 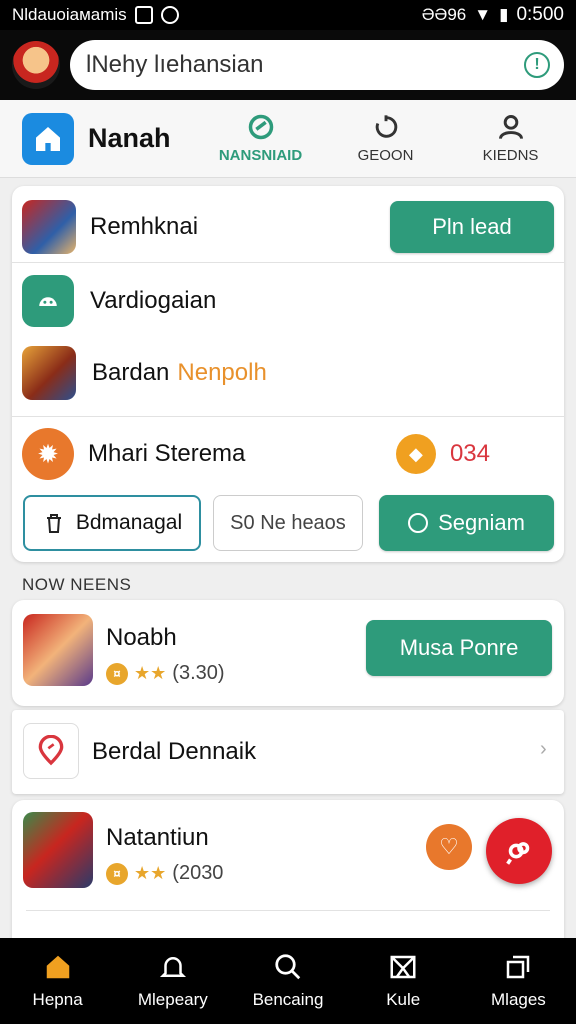 What do you see at coordinates (403, 981) in the screenshot?
I see `nav-kule: Kule` at bounding box center [403, 981].